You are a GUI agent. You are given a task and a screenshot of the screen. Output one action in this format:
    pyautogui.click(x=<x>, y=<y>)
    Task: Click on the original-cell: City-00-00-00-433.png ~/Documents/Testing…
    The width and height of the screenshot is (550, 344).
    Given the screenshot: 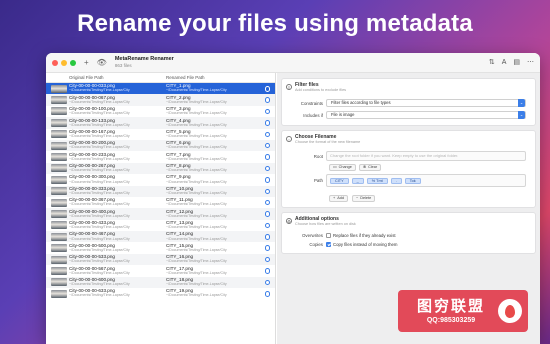 What is the action you would take?
    pyautogui.click(x=117, y=225)
    